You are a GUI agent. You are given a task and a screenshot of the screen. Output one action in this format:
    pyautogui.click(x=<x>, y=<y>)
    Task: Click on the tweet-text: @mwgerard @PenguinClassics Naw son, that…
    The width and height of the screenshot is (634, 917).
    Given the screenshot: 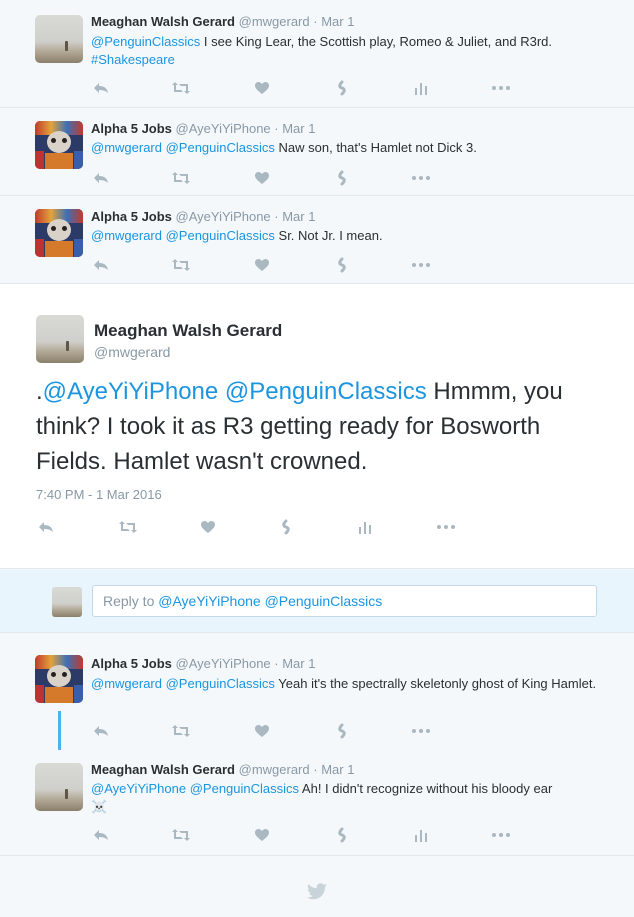 What is the action you would take?
    pyautogui.click(x=284, y=147)
    